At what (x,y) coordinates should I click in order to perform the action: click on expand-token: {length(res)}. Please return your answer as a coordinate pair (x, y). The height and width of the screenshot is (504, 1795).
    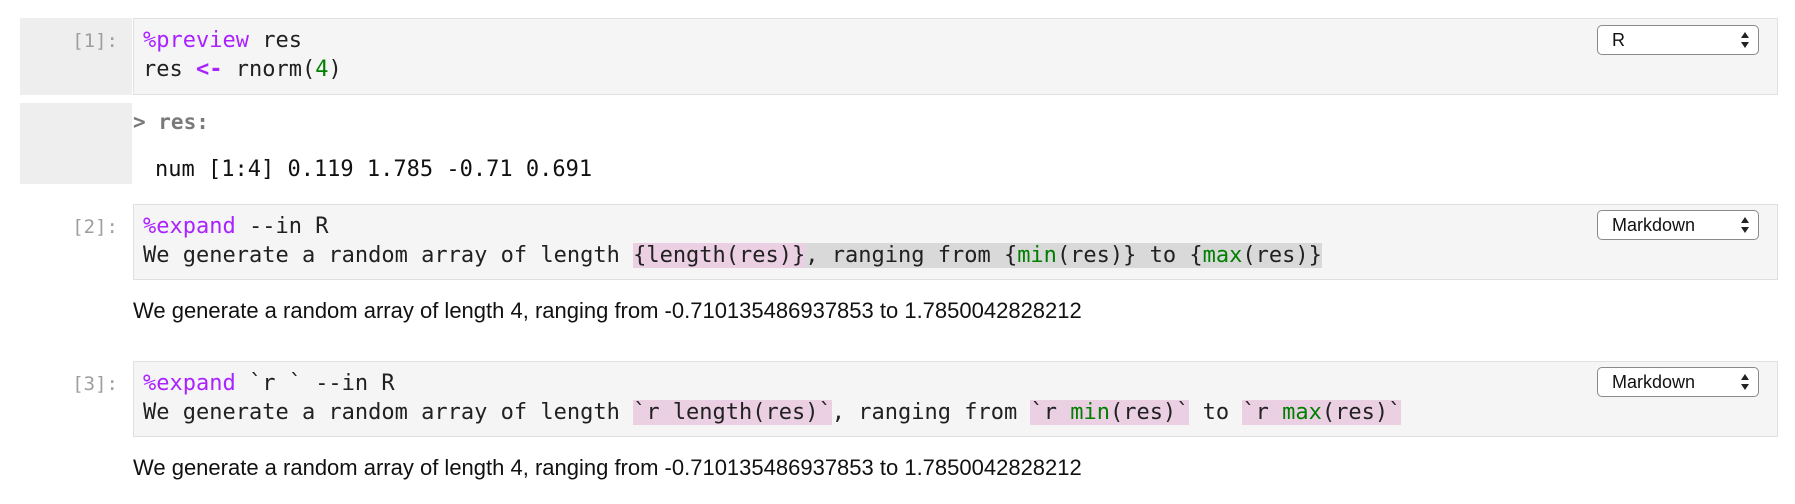
    Looking at the image, I should click on (719, 255).